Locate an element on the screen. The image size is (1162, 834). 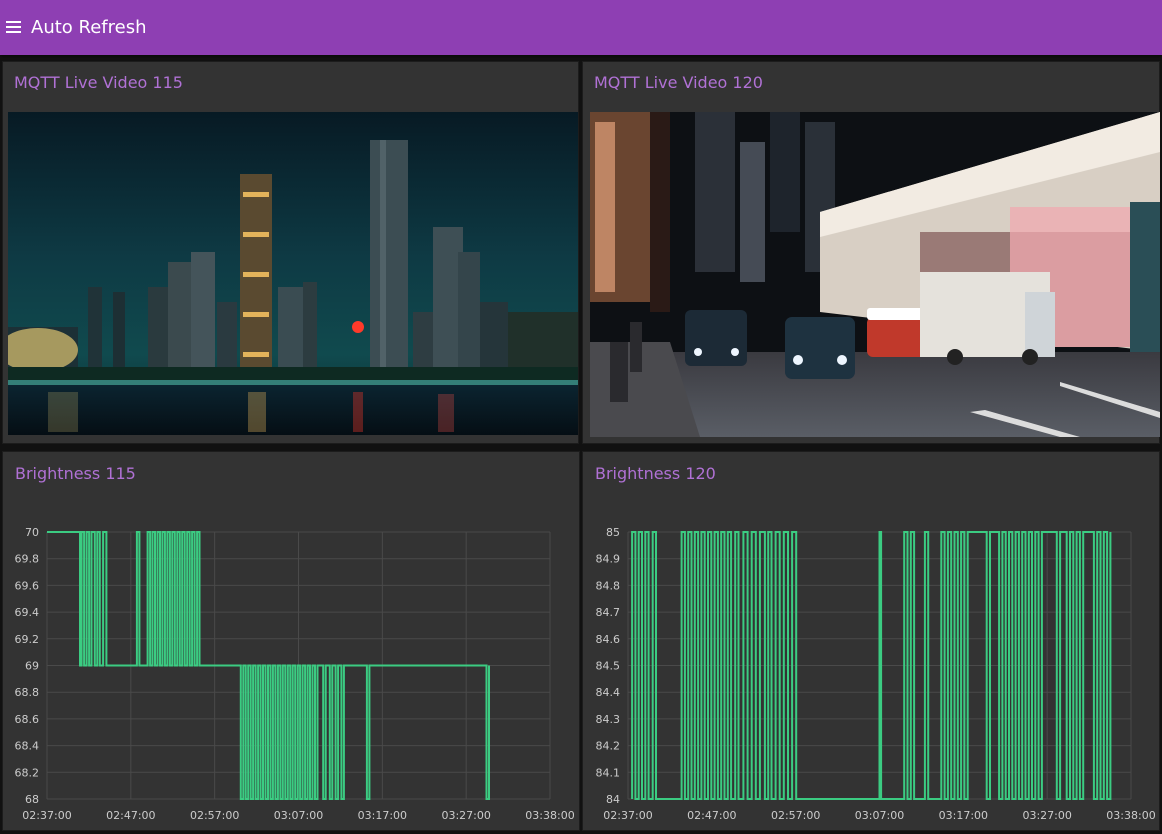
y-tick-label: 69.8 is located at coordinates (27, 559).